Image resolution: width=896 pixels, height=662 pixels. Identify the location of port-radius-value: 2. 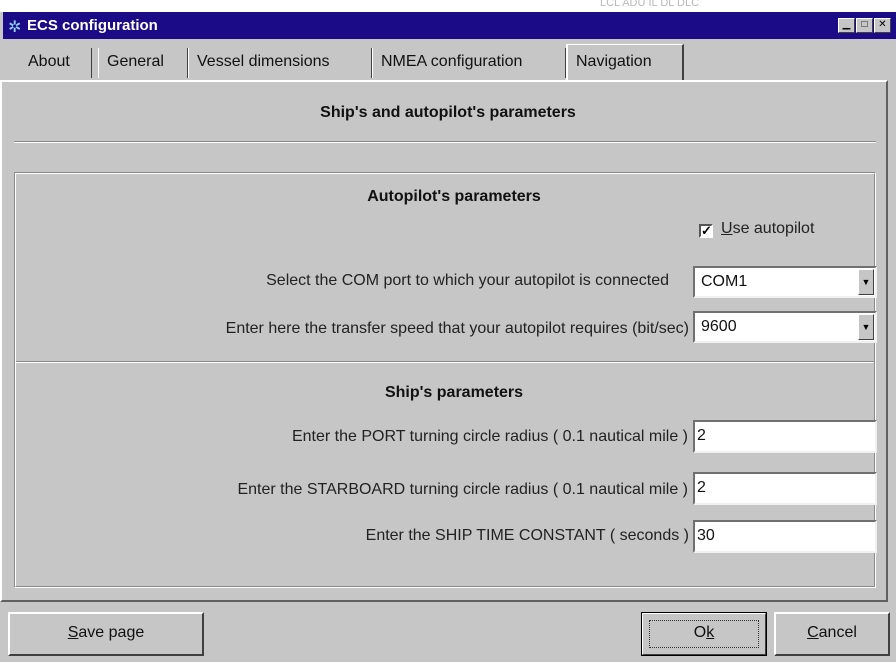
(701, 435).